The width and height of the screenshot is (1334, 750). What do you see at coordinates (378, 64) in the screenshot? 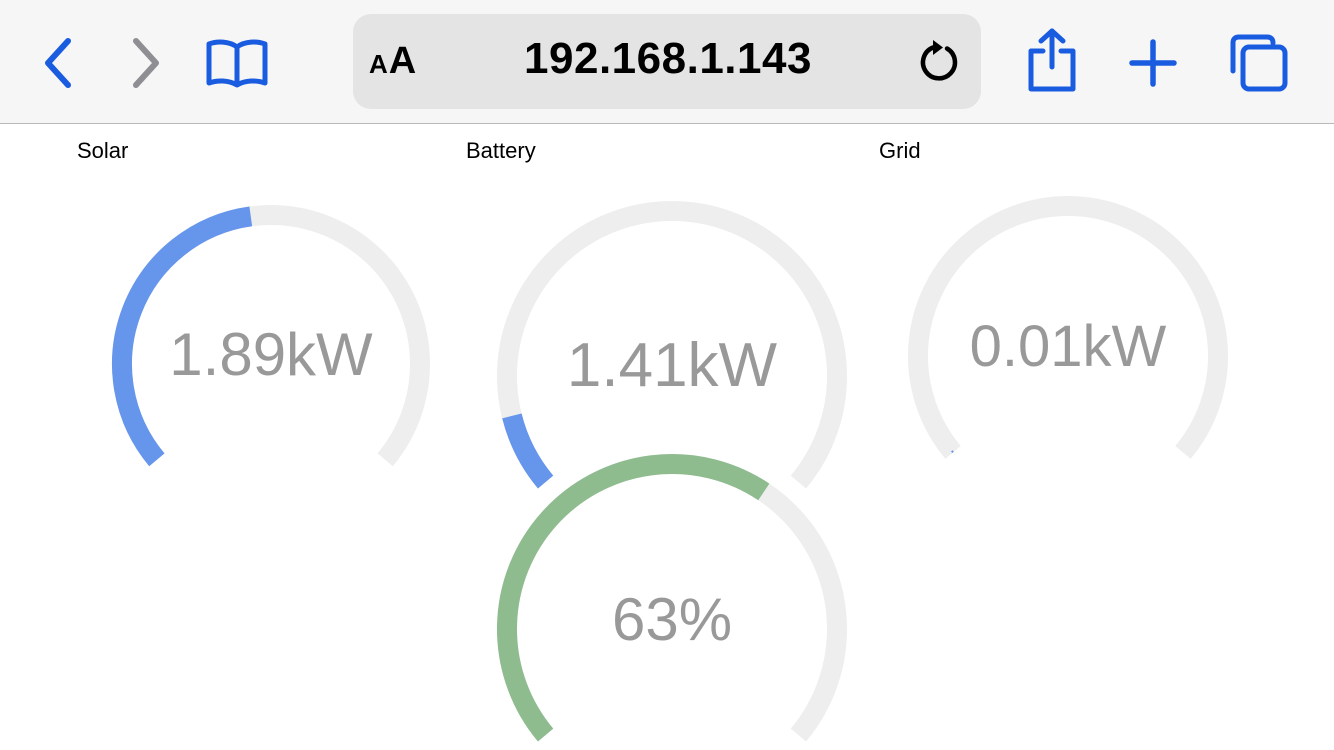
I see `reader-small-a: A` at bounding box center [378, 64].